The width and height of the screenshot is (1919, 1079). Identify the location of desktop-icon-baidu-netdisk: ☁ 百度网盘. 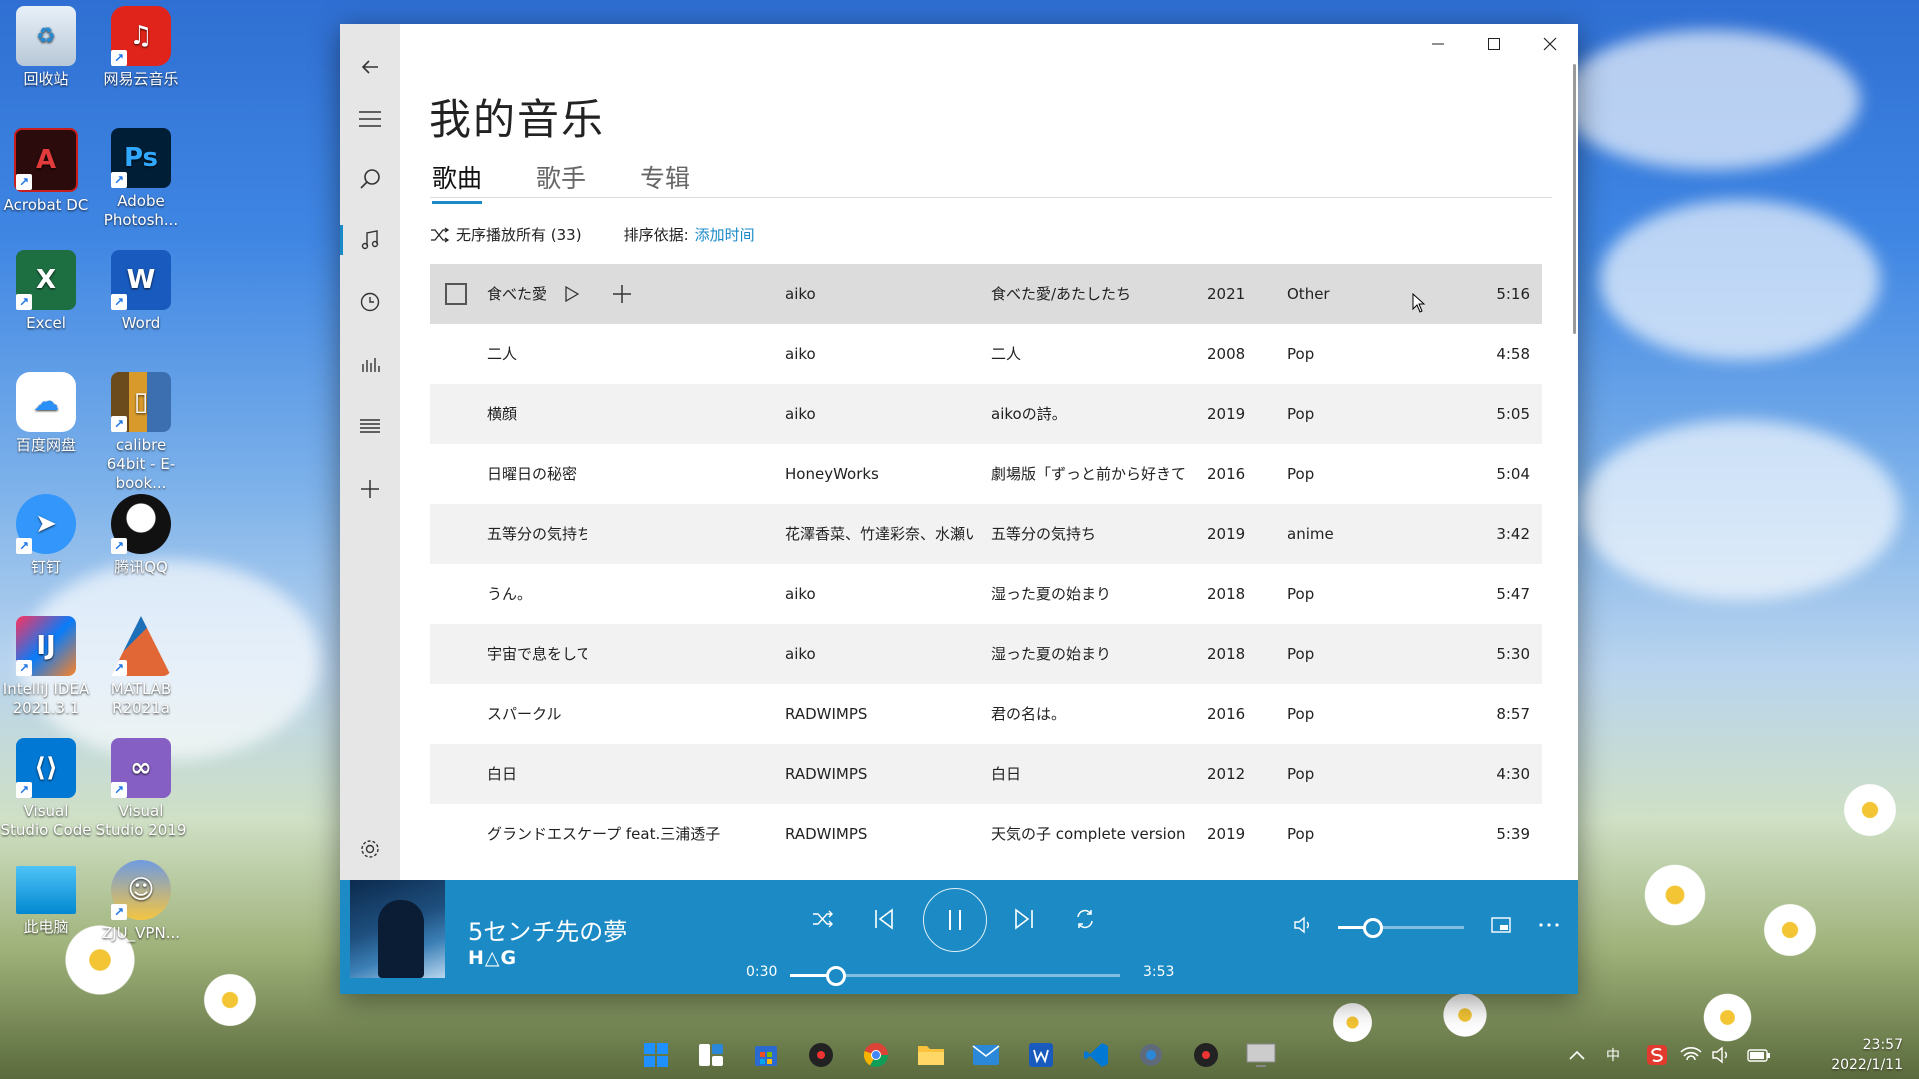
(46, 413).